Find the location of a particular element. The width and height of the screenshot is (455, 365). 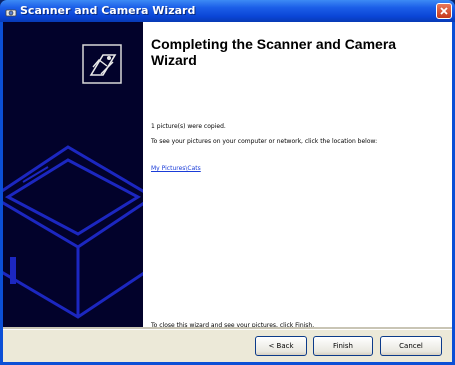

page-title: Completing the Scanner and Camera Wizard is located at coordinates (274, 52).